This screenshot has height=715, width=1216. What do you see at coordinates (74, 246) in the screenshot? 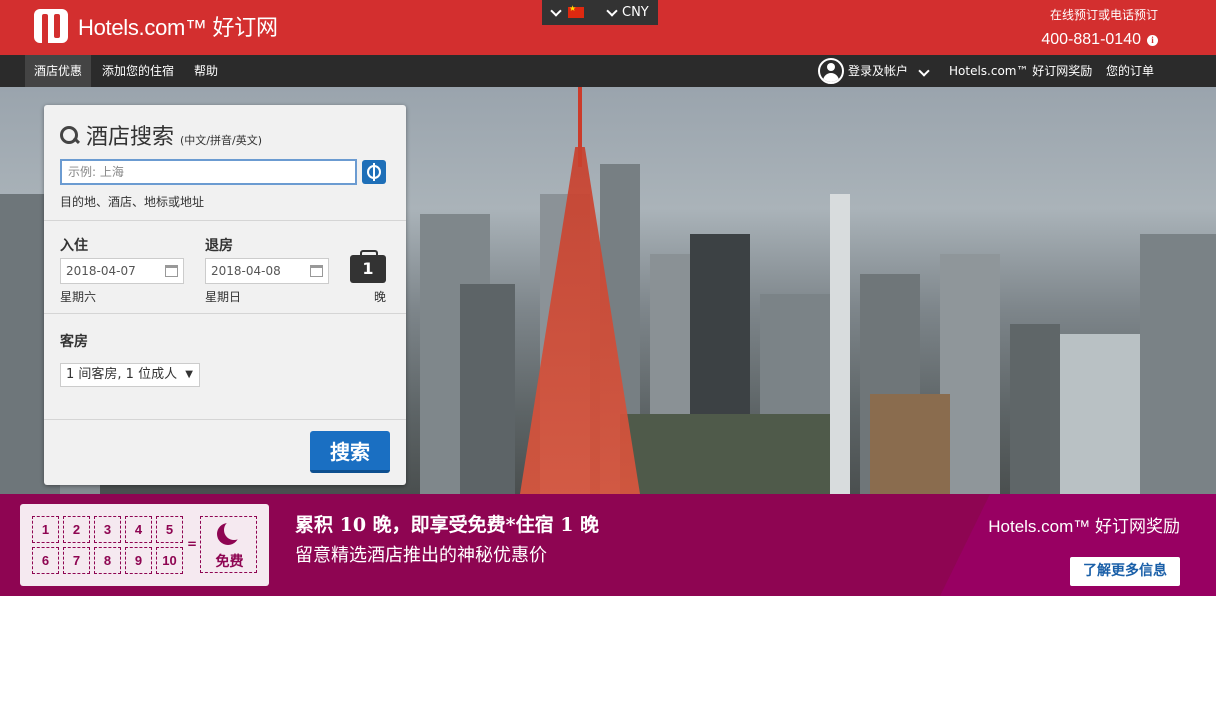
I see `checkin-label: 入住` at bounding box center [74, 246].